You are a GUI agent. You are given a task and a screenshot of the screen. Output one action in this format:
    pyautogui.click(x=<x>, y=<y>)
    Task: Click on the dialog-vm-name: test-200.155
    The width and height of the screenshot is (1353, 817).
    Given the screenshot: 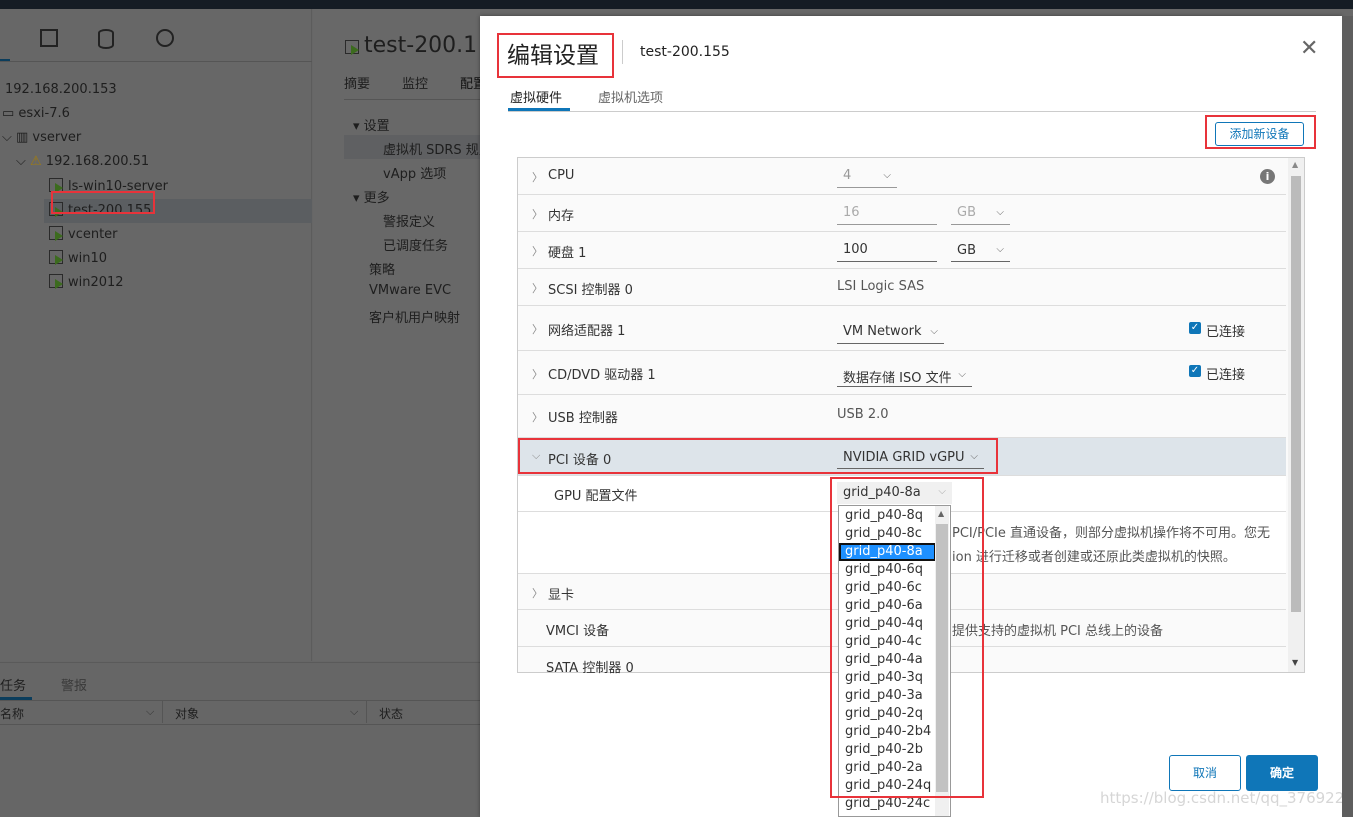 What is the action you would take?
    pyautogui.click(x=685, y=52)
    